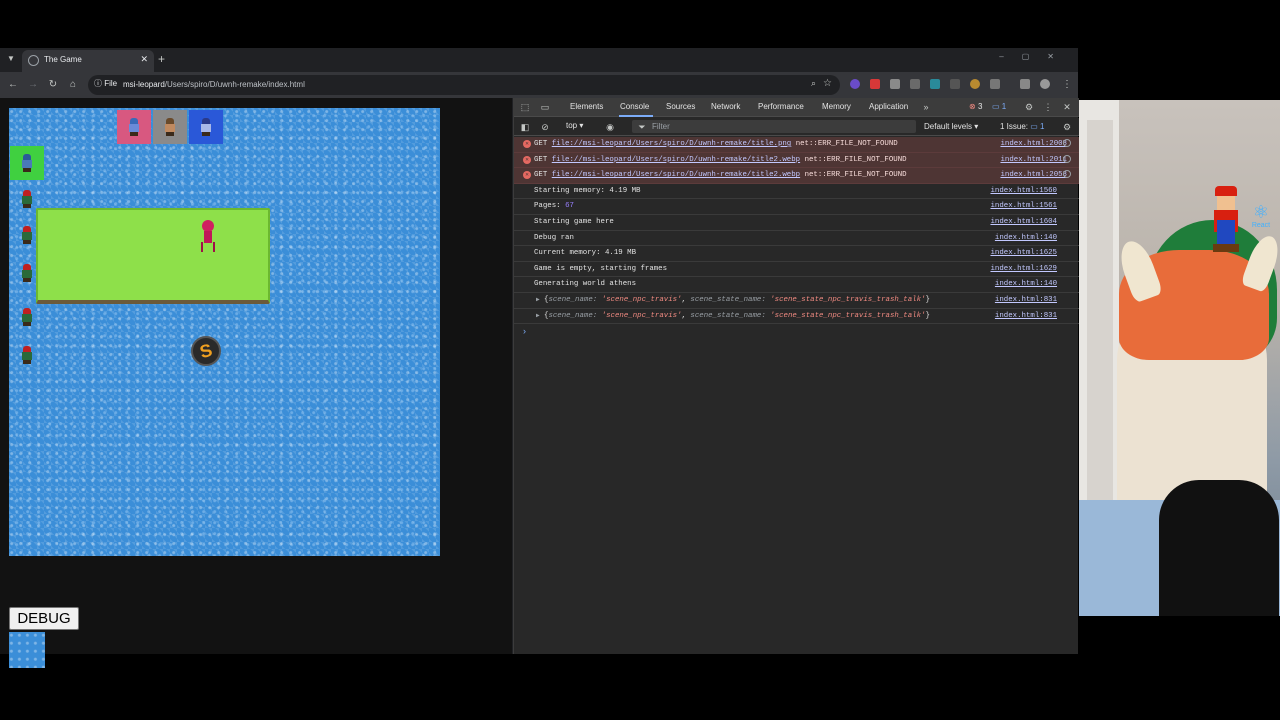  Describe the element at coordinates (995, 84) in the screenshot. I see `extensions-puzzle-icon` at that location.